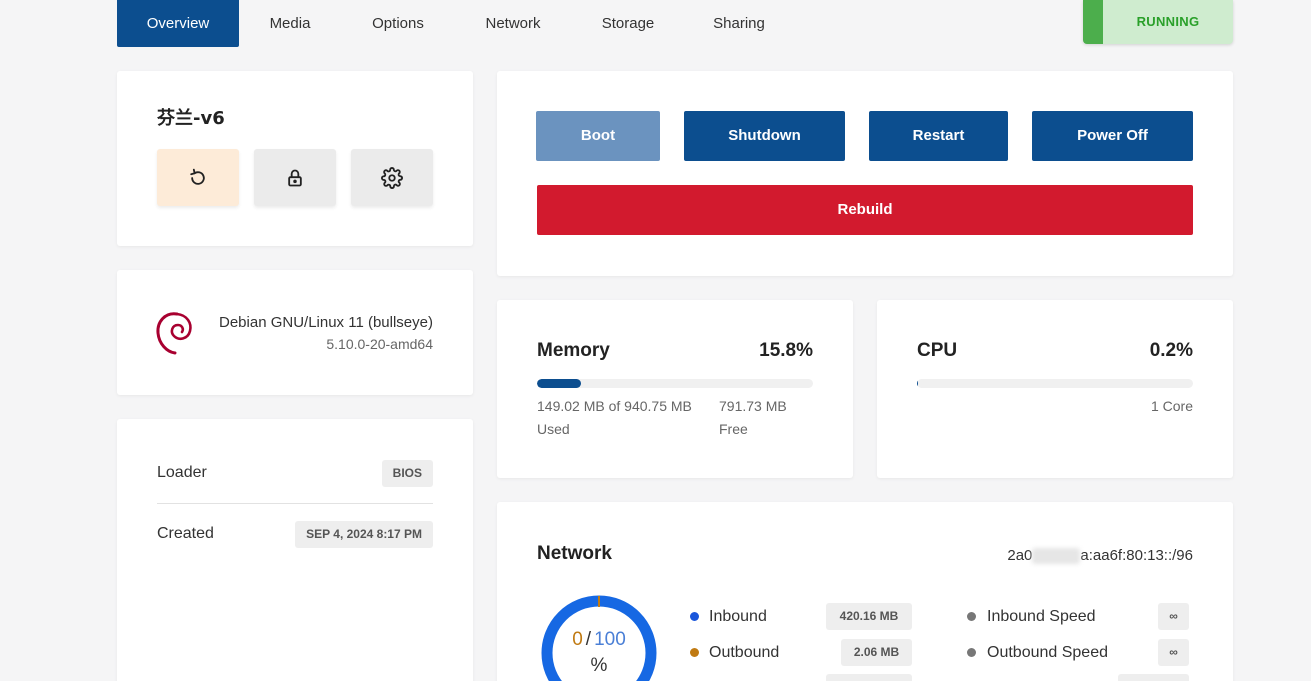 This screenshot has height=681, width=1311. What do you see at coordinates (1093, 22) in the screenshot?
I see `status-indicator` at bounding box center [1093, 22].